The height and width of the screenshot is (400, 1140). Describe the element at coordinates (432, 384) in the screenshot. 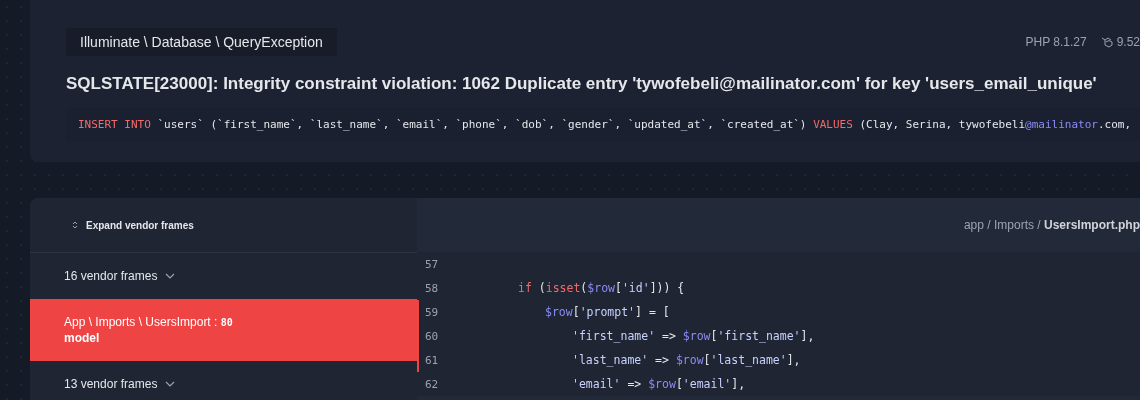

I see `line-number: 62` at that location.